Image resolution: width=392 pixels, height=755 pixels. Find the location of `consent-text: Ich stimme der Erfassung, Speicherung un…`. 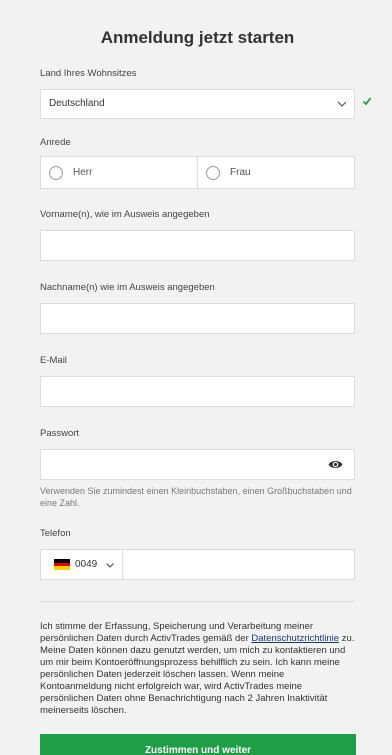

consent-text: Ich stimme der Erfassung, Speicherung un… is located at coordinates (199, 669).